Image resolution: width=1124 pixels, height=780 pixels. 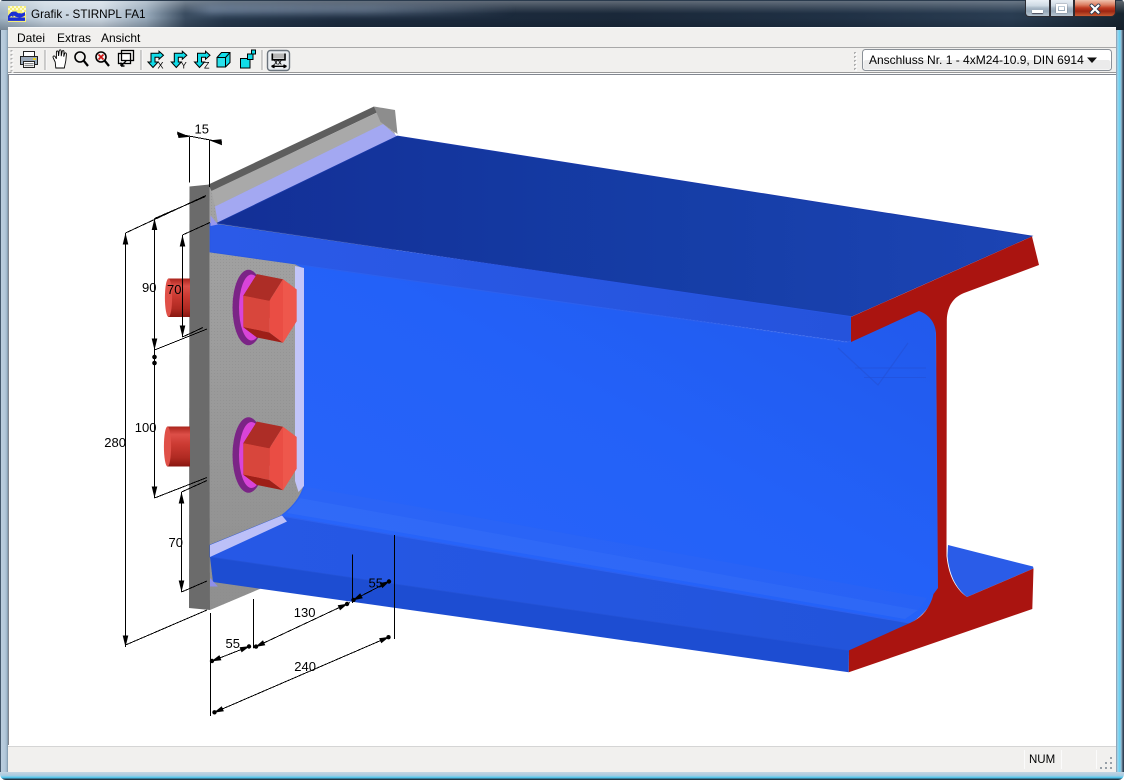 I want to click on svg-text: 15, so click(x=202, y=129).